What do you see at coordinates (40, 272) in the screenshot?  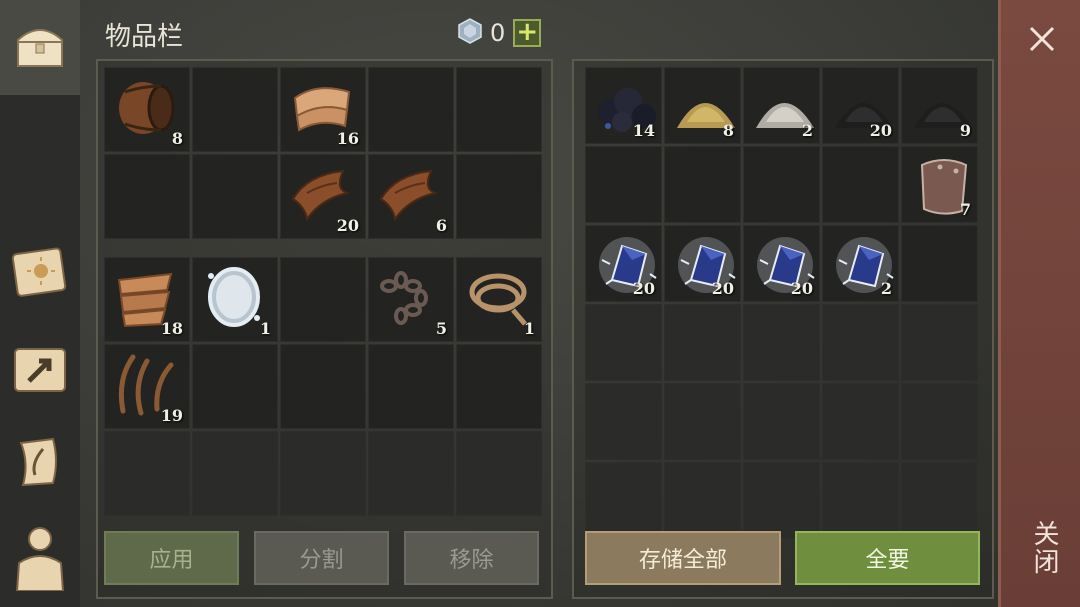 I see `sun-map-icon` at bounding box center [40, 272].